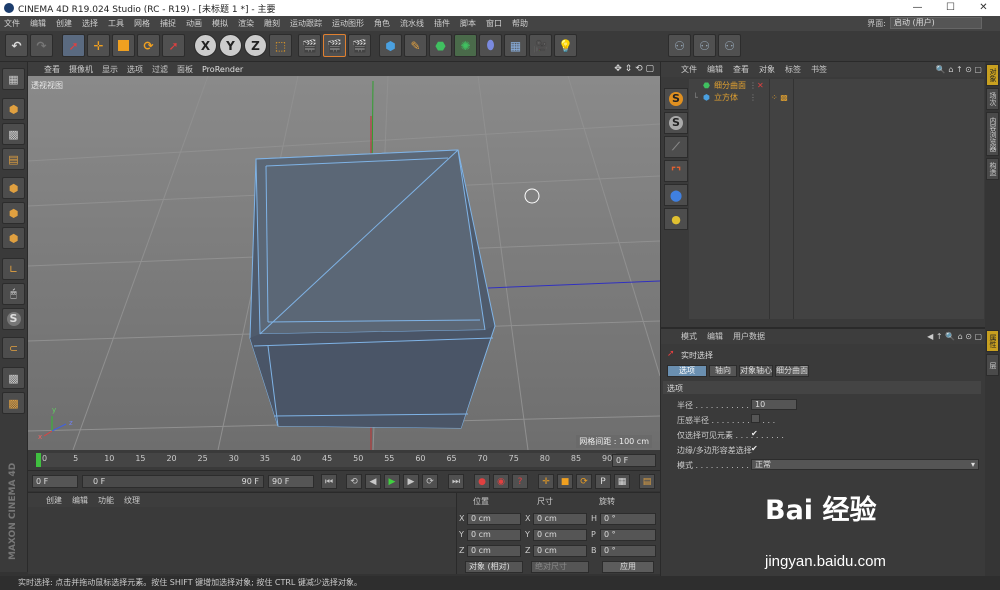  What do you see at coordinates (741, 69) in the screenshot?
I see `object-menu-view: 查看` at bounding box center [741, 69].